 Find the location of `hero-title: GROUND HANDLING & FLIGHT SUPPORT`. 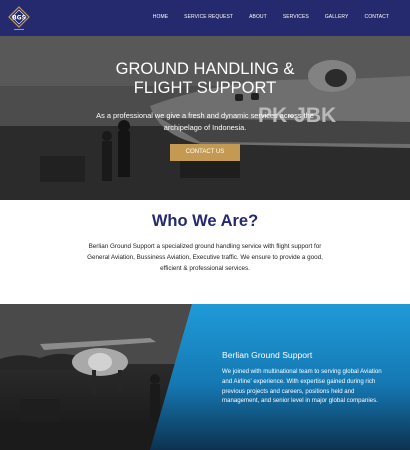

hero-title: GROUND HANDLING & FLIGHT SUPPORT is located at coordinates (205, 79).